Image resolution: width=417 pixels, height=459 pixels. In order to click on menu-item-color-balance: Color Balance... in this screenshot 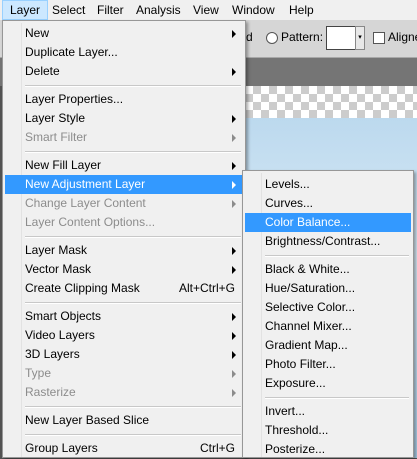, I will do `click(328, 222)`.